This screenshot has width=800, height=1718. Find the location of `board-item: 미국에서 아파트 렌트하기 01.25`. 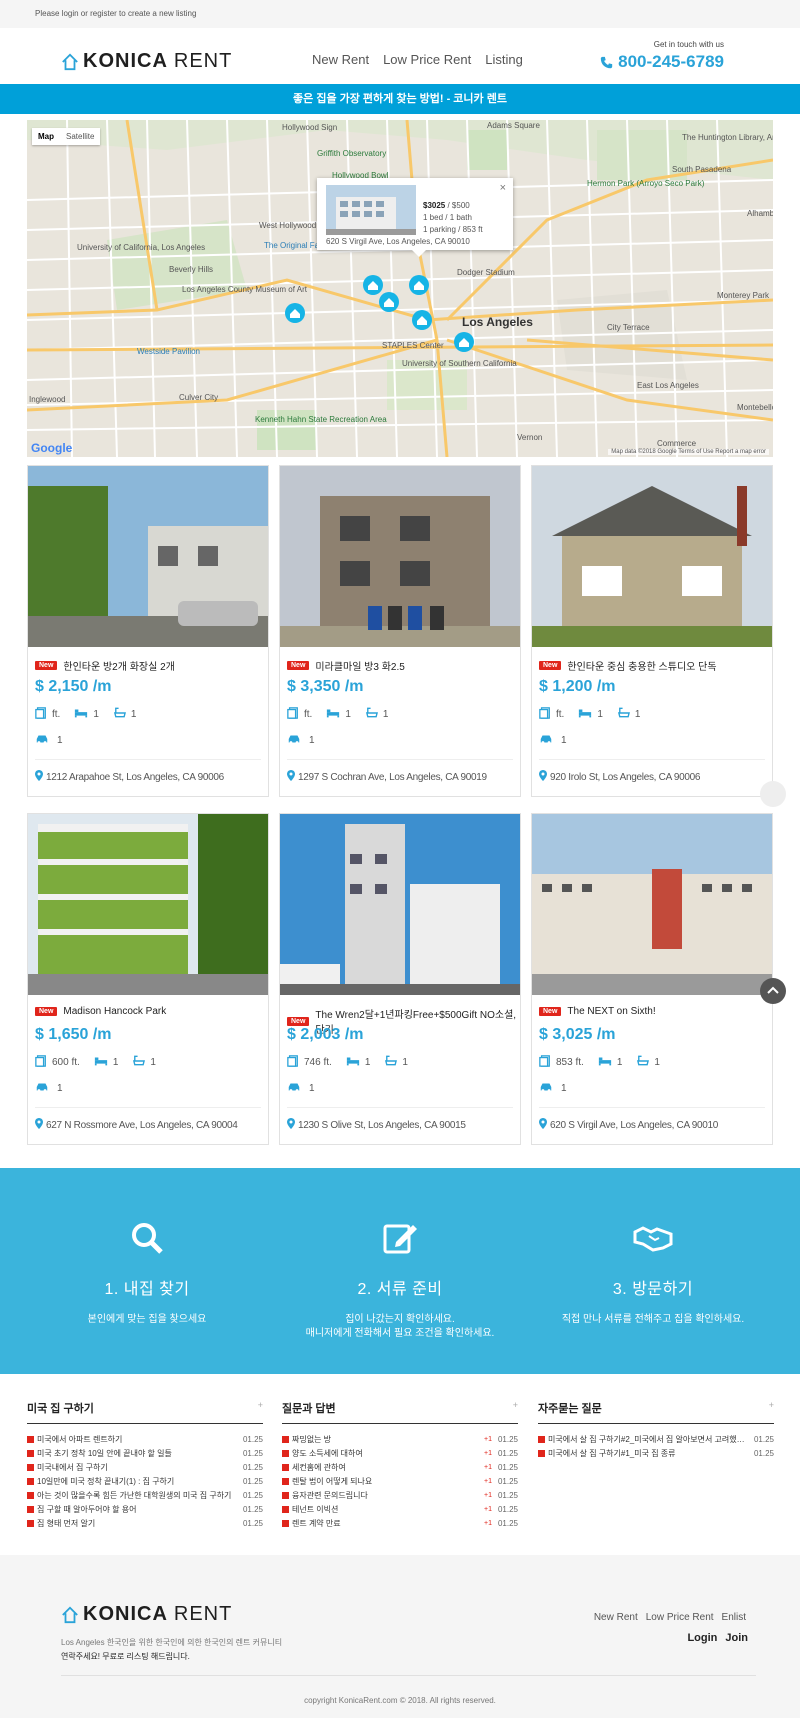

board-item: 미국에서 아파트 렌트하기 01.25 is located at coordinates (145, 1439).